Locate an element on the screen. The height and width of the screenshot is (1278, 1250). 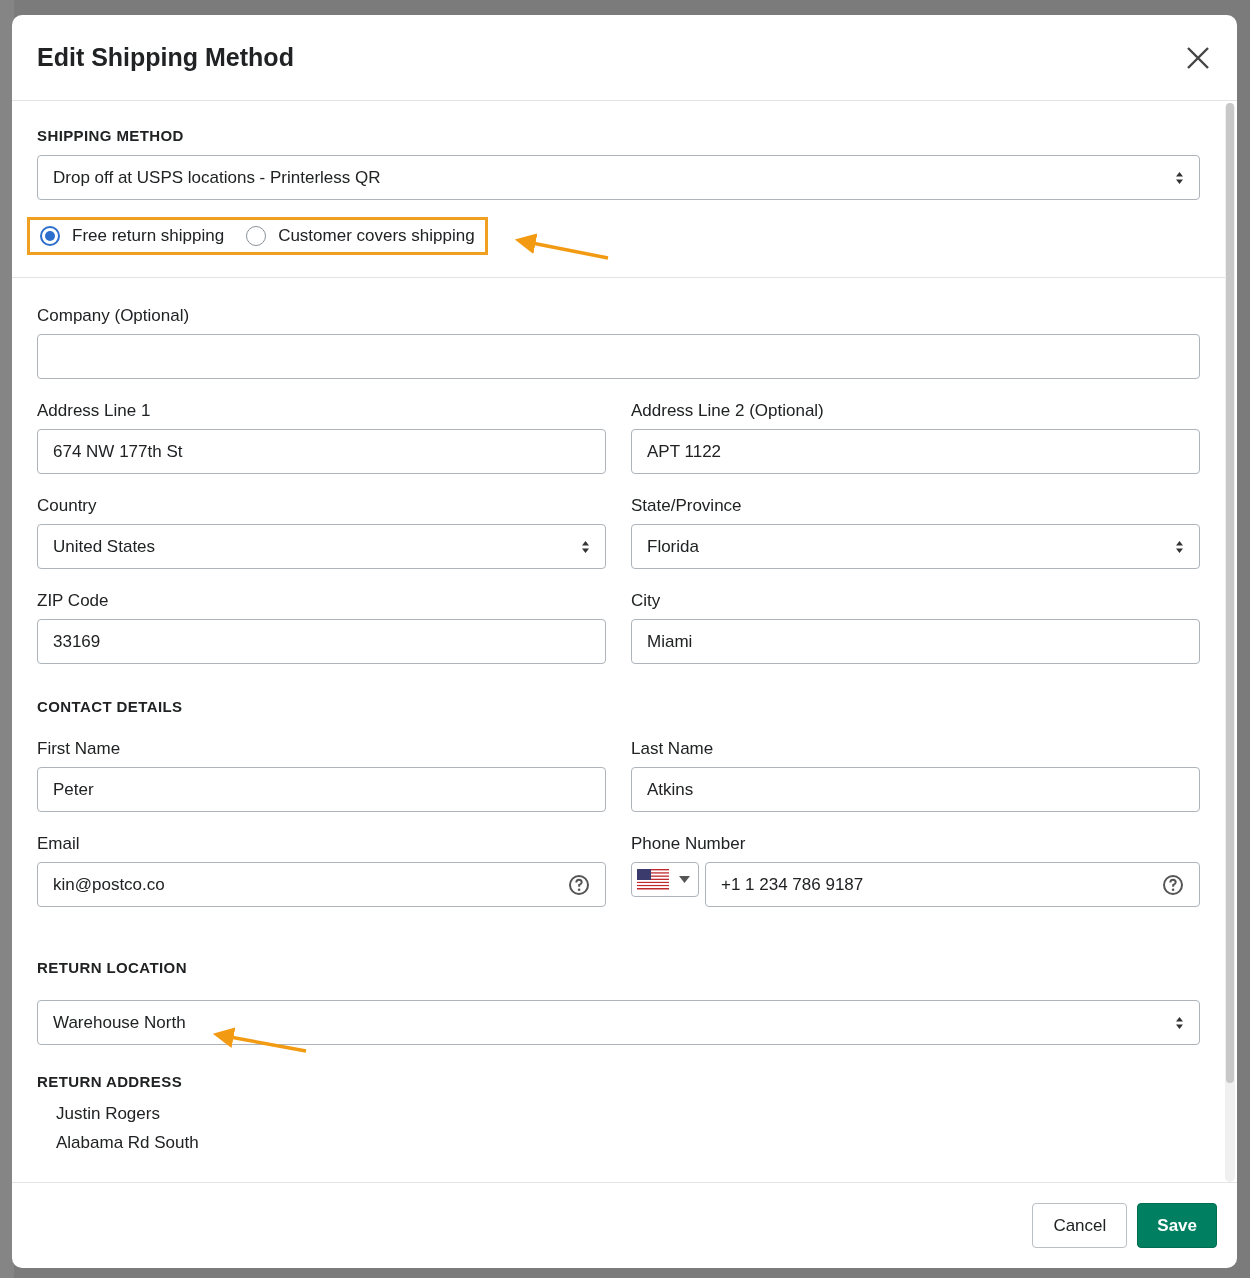
field-label: Company (Optional) is located at coordinates (114, 316).